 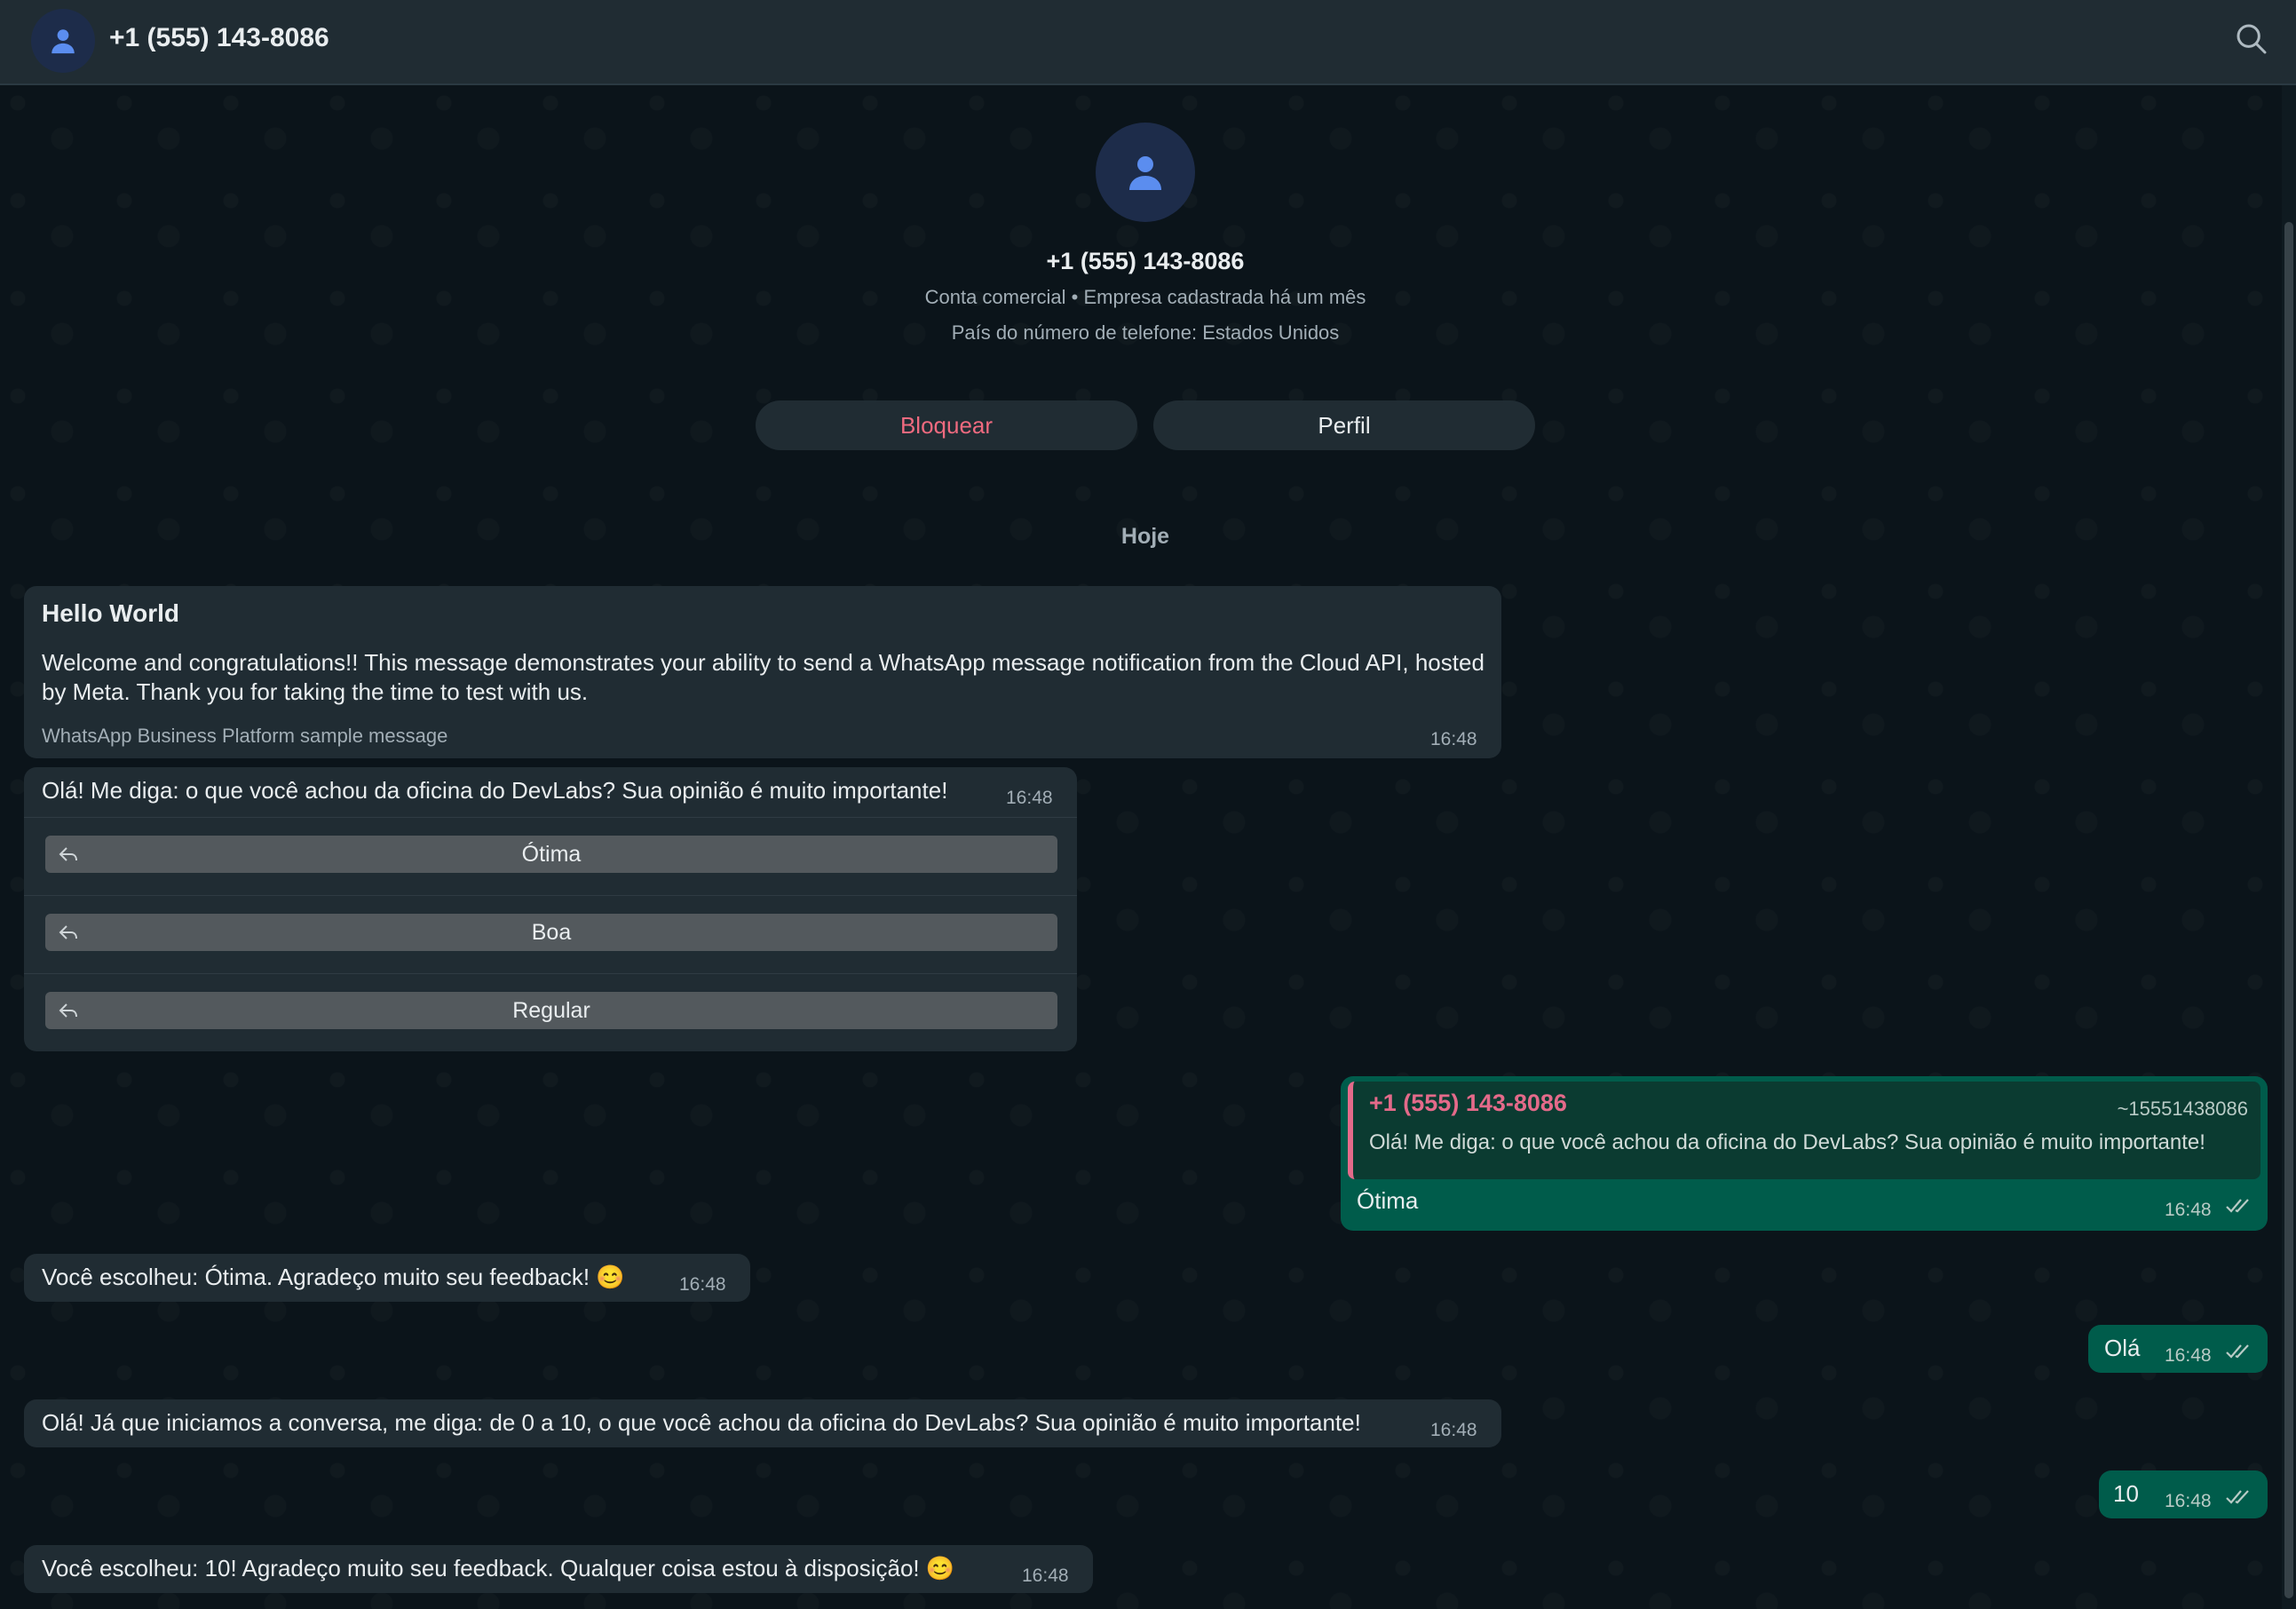 I want to click on quick-reply-button-regular: Regular, so click(x=551, y=1011).